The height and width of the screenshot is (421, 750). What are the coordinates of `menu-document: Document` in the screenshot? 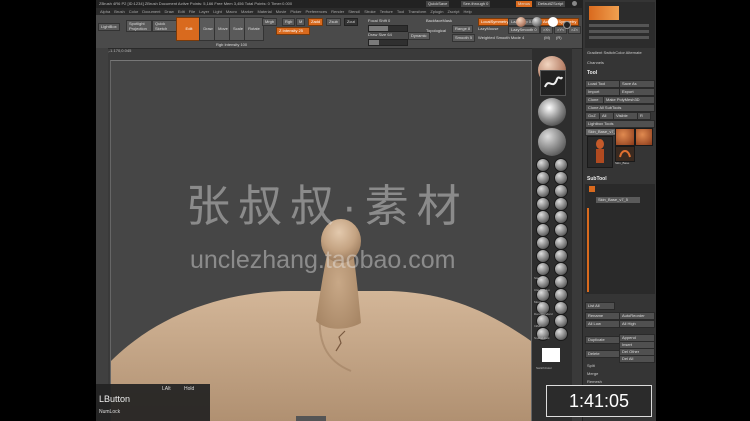 It's located at (151, 11).